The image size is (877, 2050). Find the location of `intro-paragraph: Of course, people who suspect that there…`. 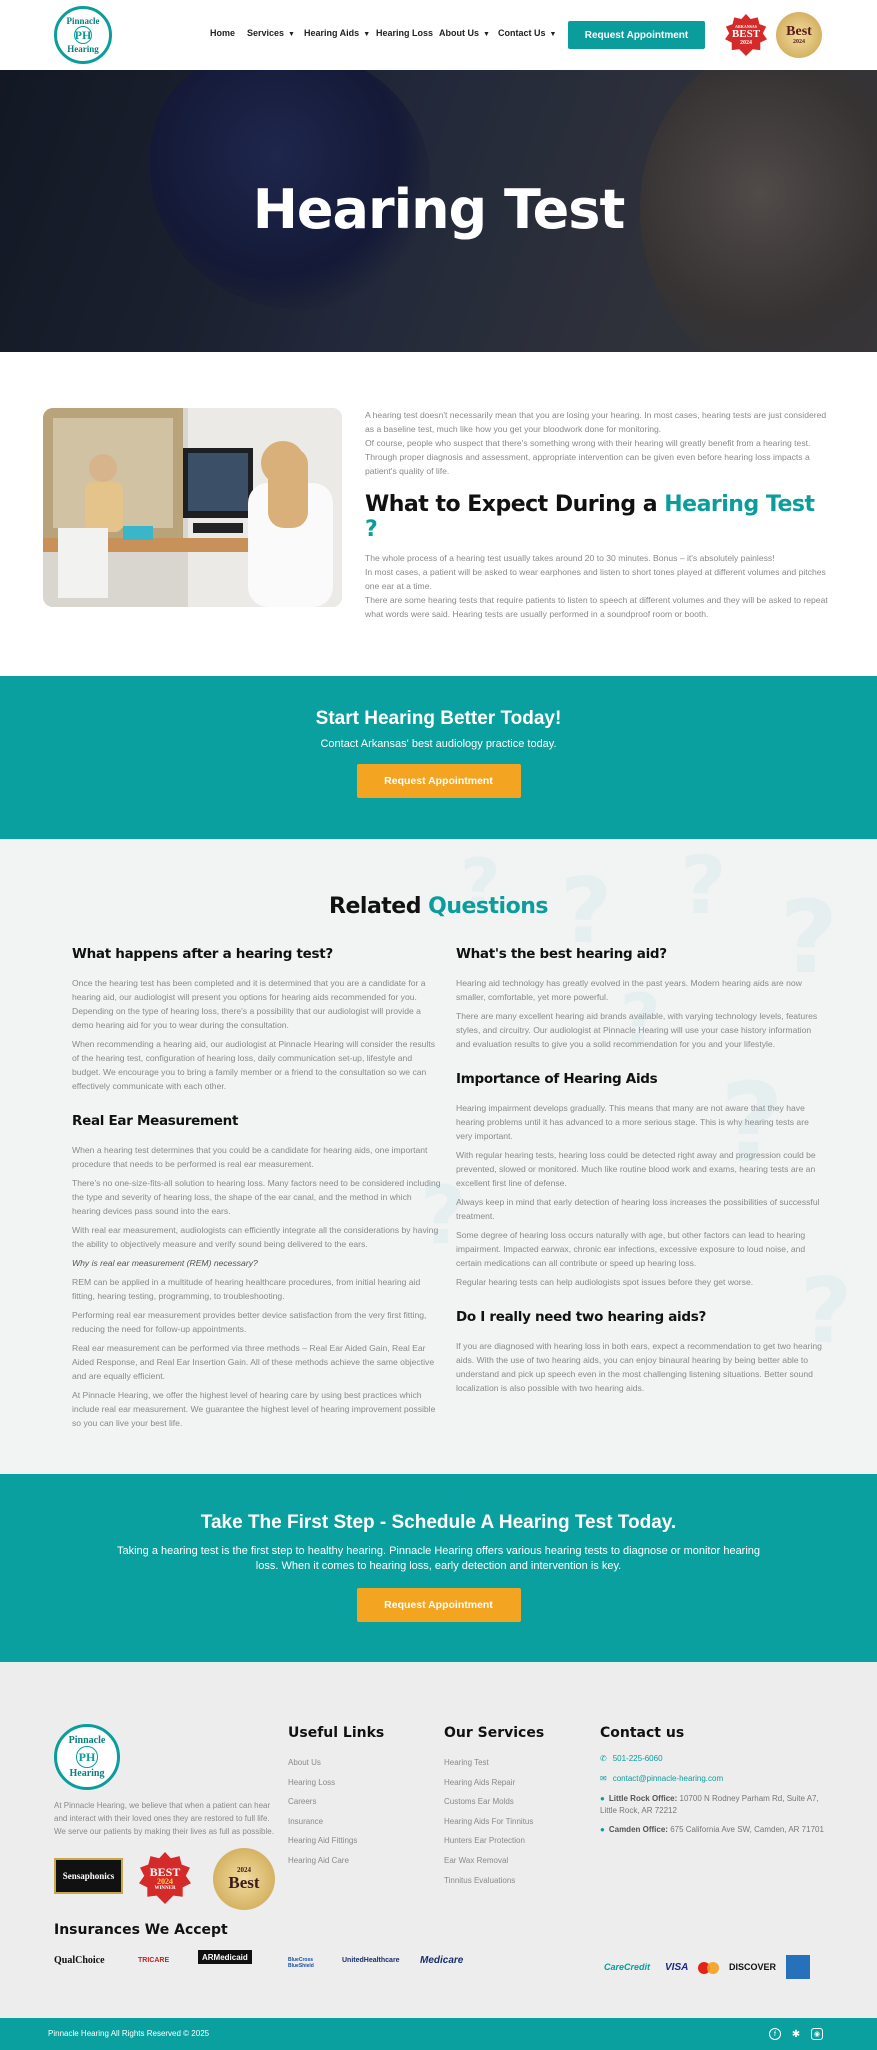

intro-paragraph: Of course, people who suspect that there… is located at coordinates (588, 457).